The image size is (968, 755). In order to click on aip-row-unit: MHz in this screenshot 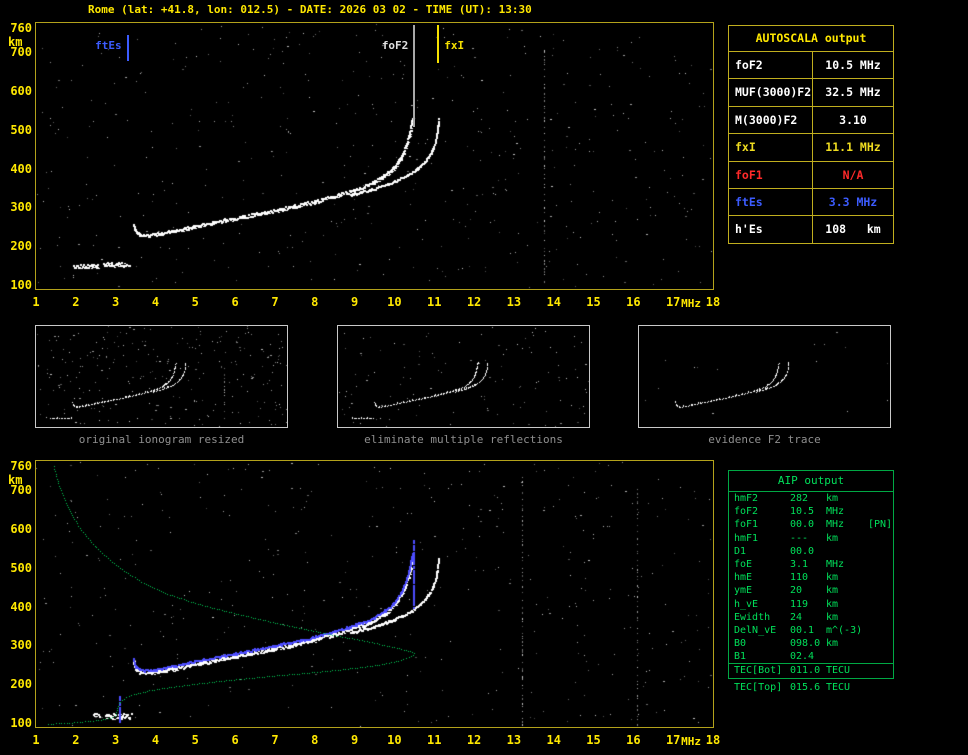, I will do `click(835, 564)`.